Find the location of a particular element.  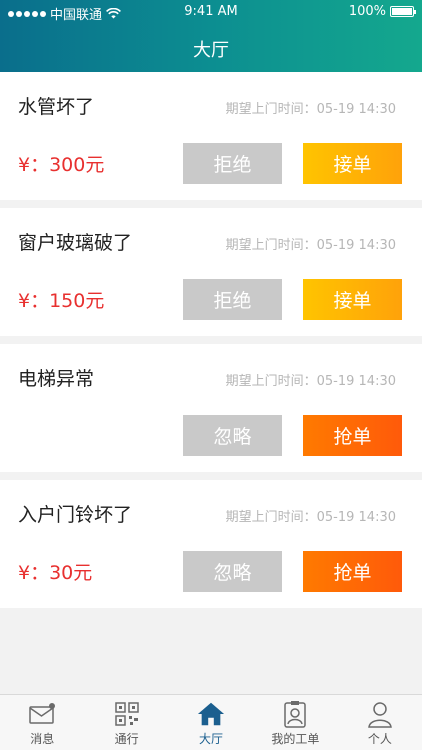

order-price: ¥：30元 is located at coordinates (55, 573).